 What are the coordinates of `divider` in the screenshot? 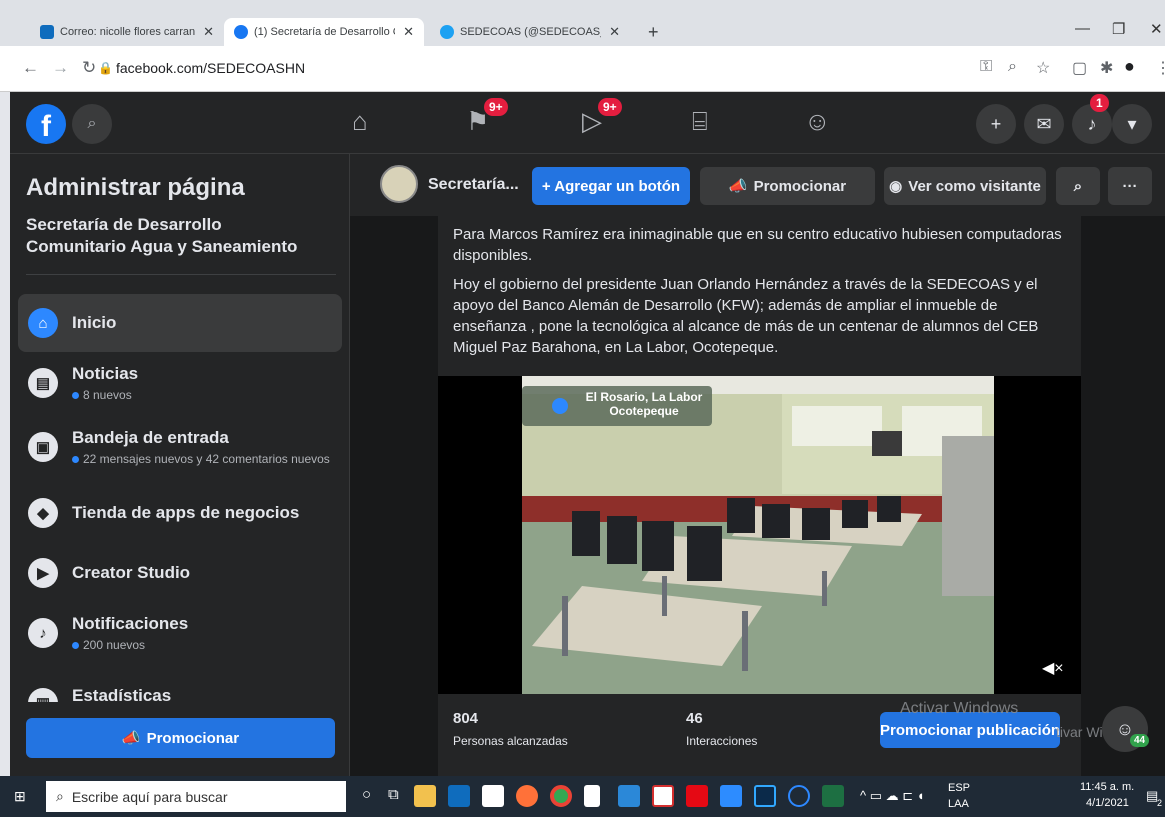 It's located at (181, 274).